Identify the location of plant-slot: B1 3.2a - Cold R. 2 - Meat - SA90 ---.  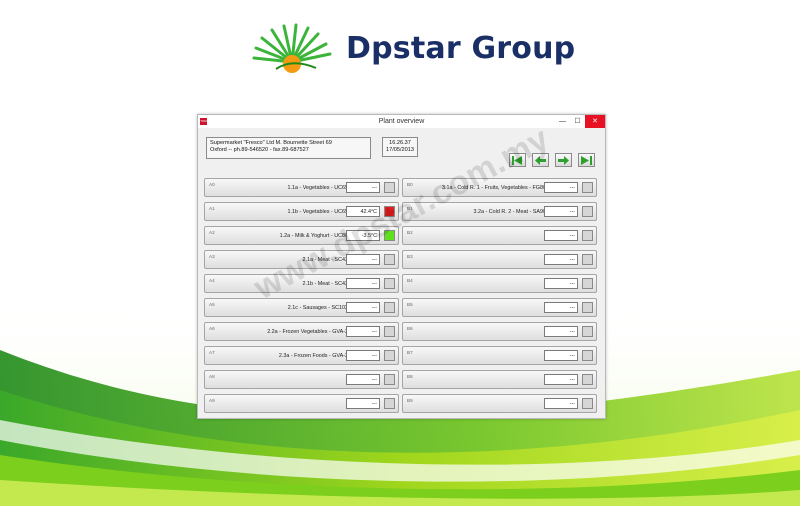
(499, 211).